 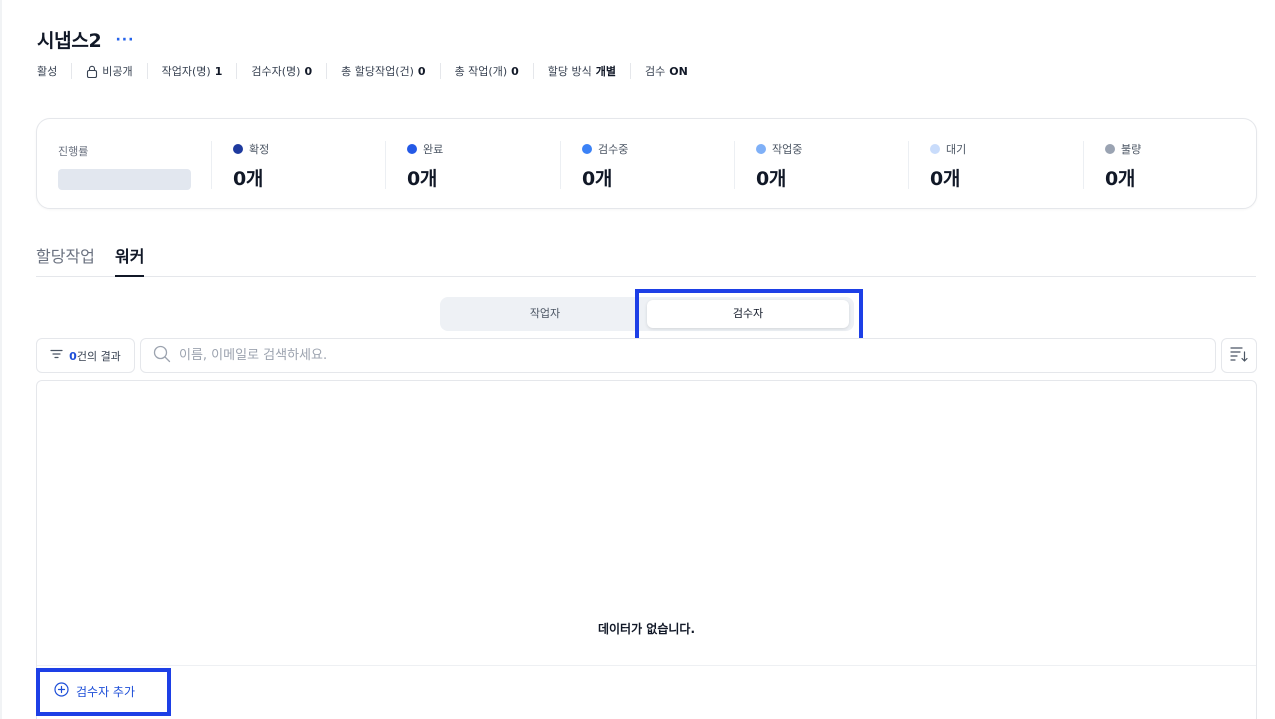 What do you see at coordinates (109, 71) in the screenshot?
I see `visibility-text: 비공개` at bounding box center [109, 71].